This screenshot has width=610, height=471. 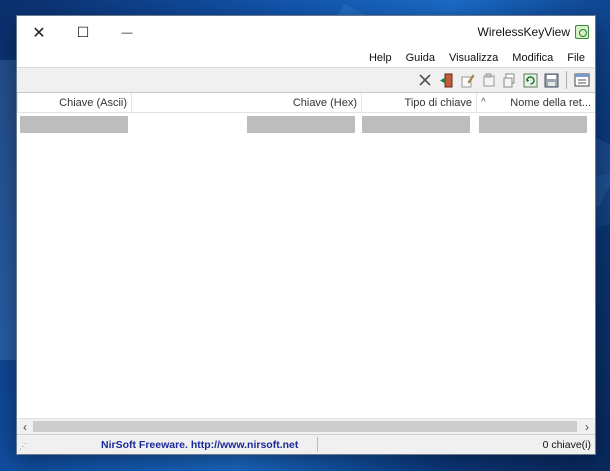 What do you see at coordinates (301, 124) in the screenshot?
I see `redacted-cell-key-hex` at bounding box center [301, 124].